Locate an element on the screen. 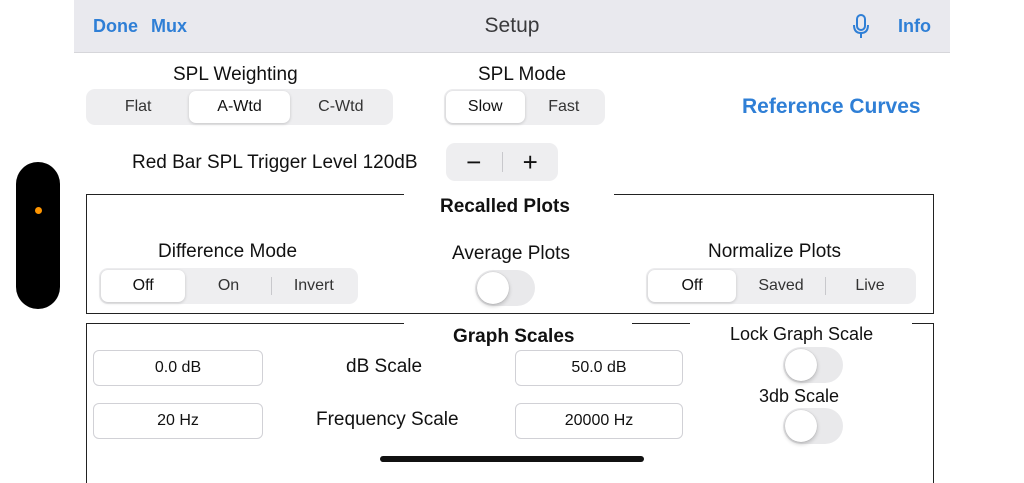 Image resolution: width=1024 pixels, height=483 pixels. spl-mode-segmented-control: Slow Fast is located at coordinates (524, 107).